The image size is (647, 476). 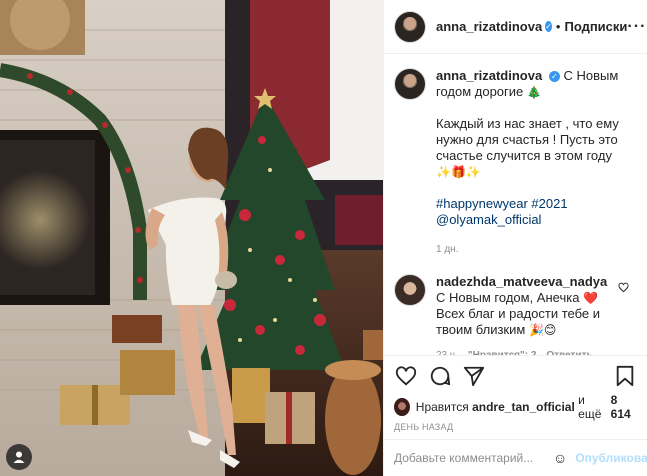 I want to click on more-options-icon: ···, so click(x=636, y=27).